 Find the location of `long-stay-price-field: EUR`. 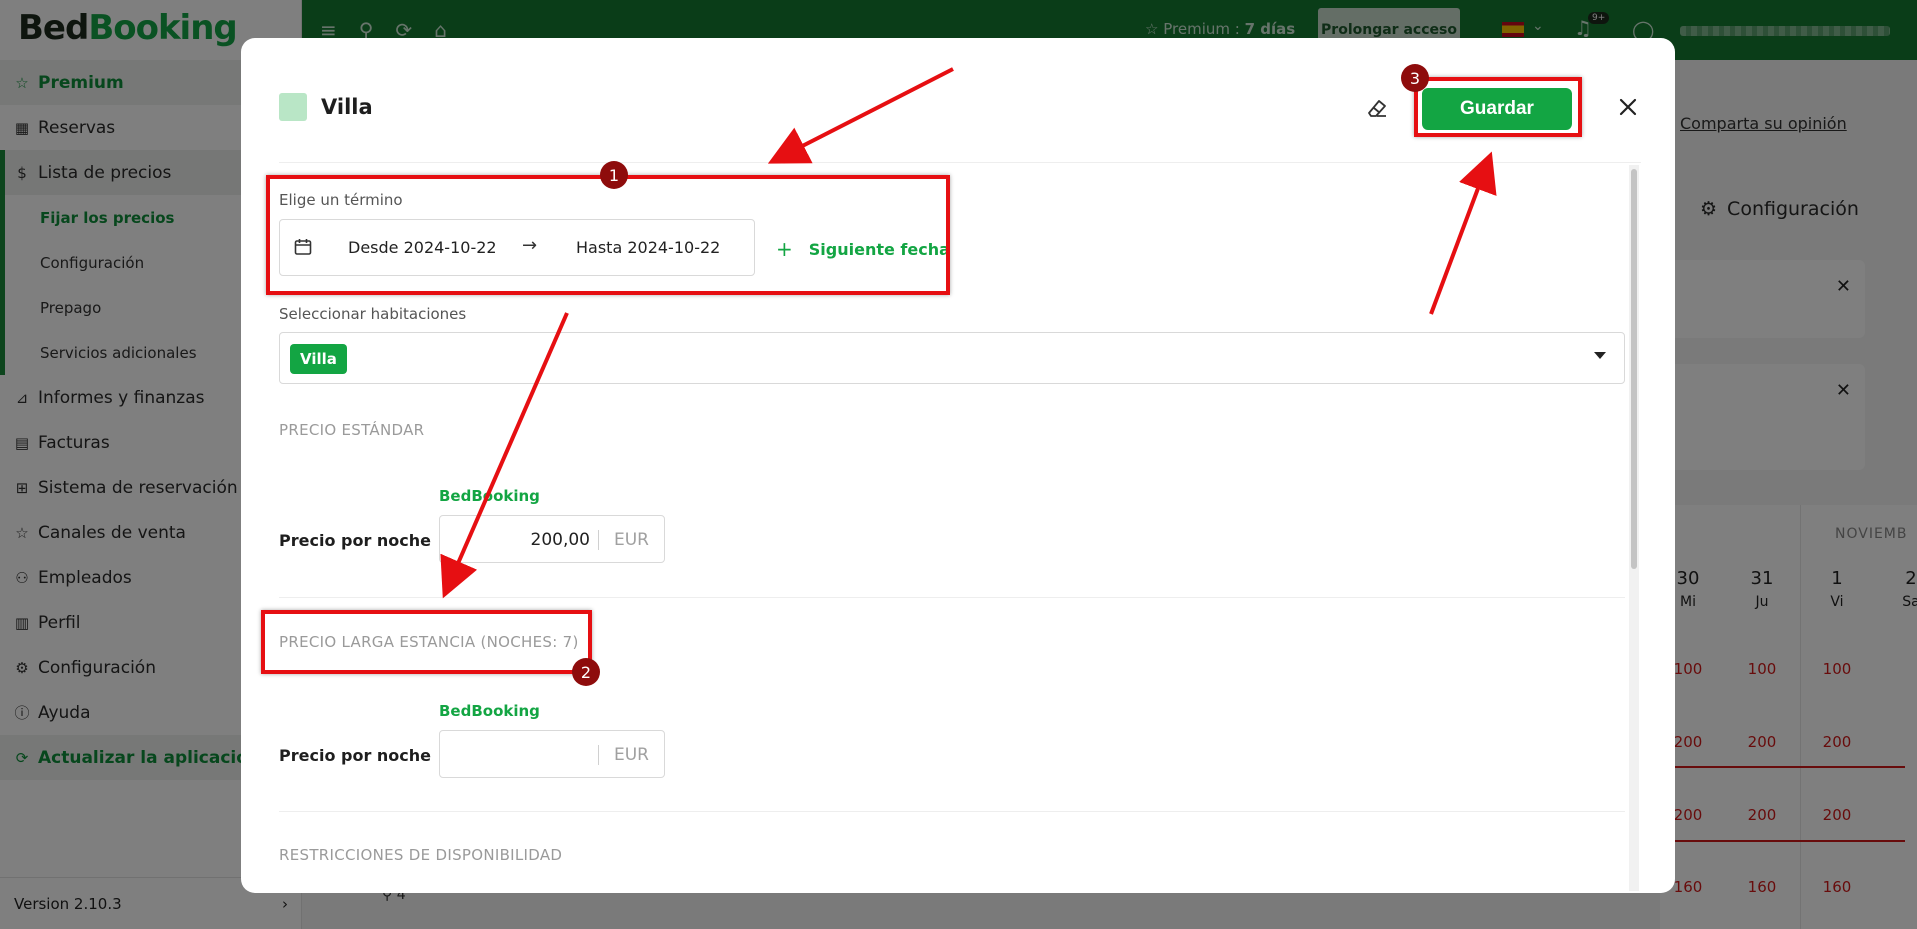

long-stay-price-field: EUR is located at coordinates (552, 754).